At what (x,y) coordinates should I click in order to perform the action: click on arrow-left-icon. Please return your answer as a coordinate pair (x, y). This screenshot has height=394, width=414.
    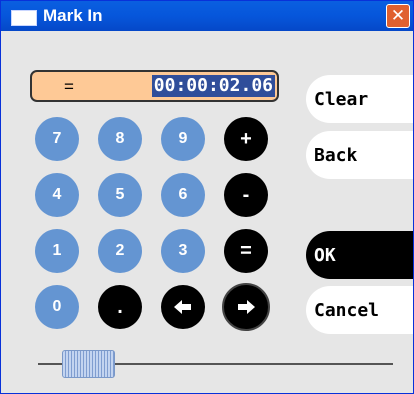
    Looking at the image, I should click on (182, 307).